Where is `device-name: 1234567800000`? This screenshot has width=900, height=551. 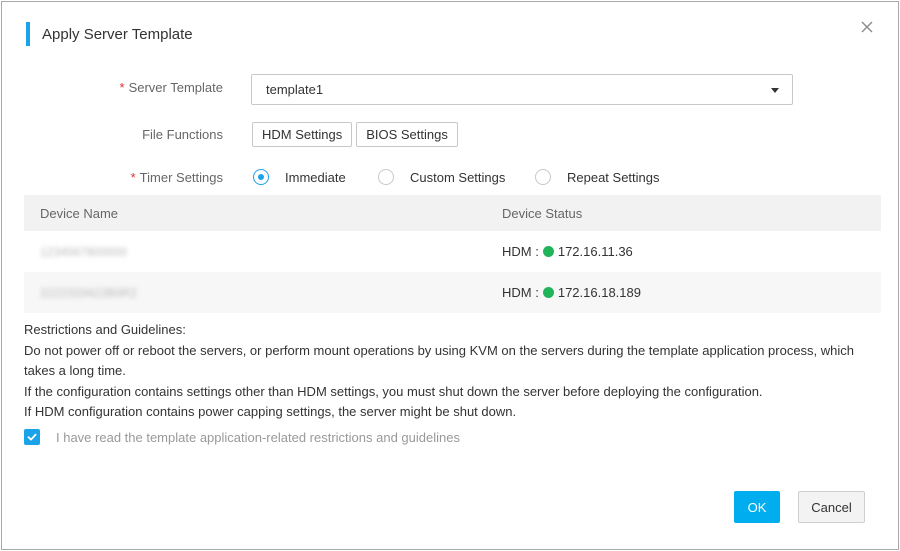
device-name: 1234567800000 is located at coordinates (83, 252).